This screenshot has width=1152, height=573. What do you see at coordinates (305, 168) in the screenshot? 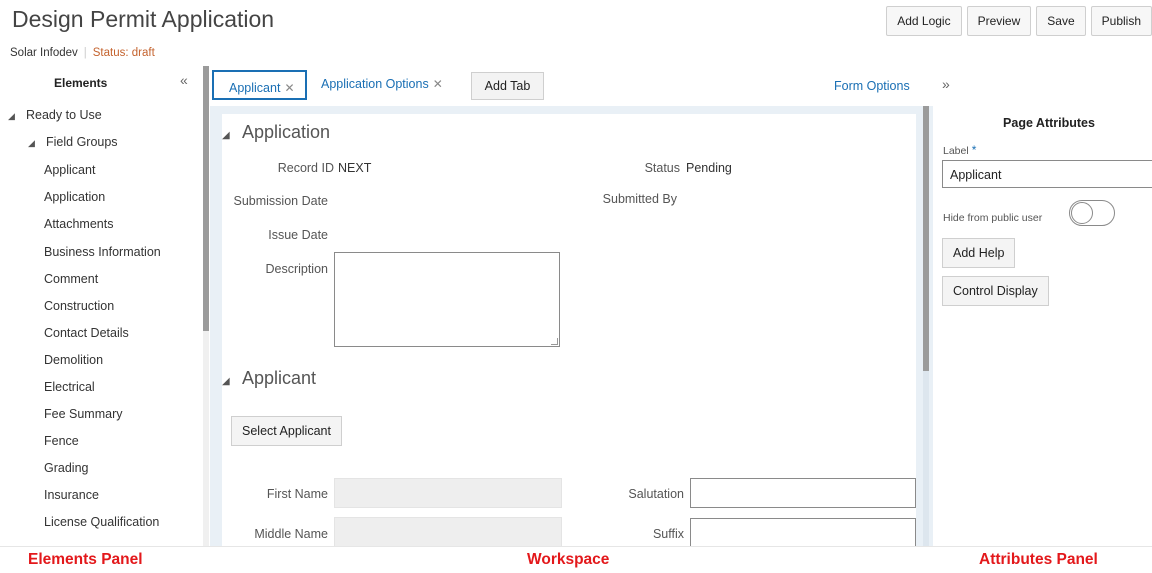
I see `record-id-label: Record ID` at bounding box center [305, 168].